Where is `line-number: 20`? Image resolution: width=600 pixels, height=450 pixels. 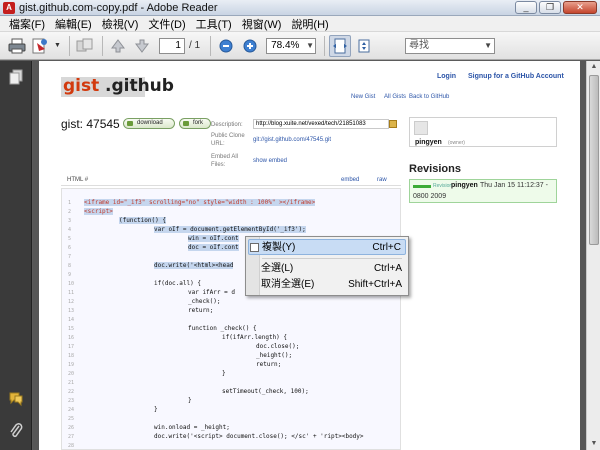 line-number: 20 is located at coordinates (71, 374).